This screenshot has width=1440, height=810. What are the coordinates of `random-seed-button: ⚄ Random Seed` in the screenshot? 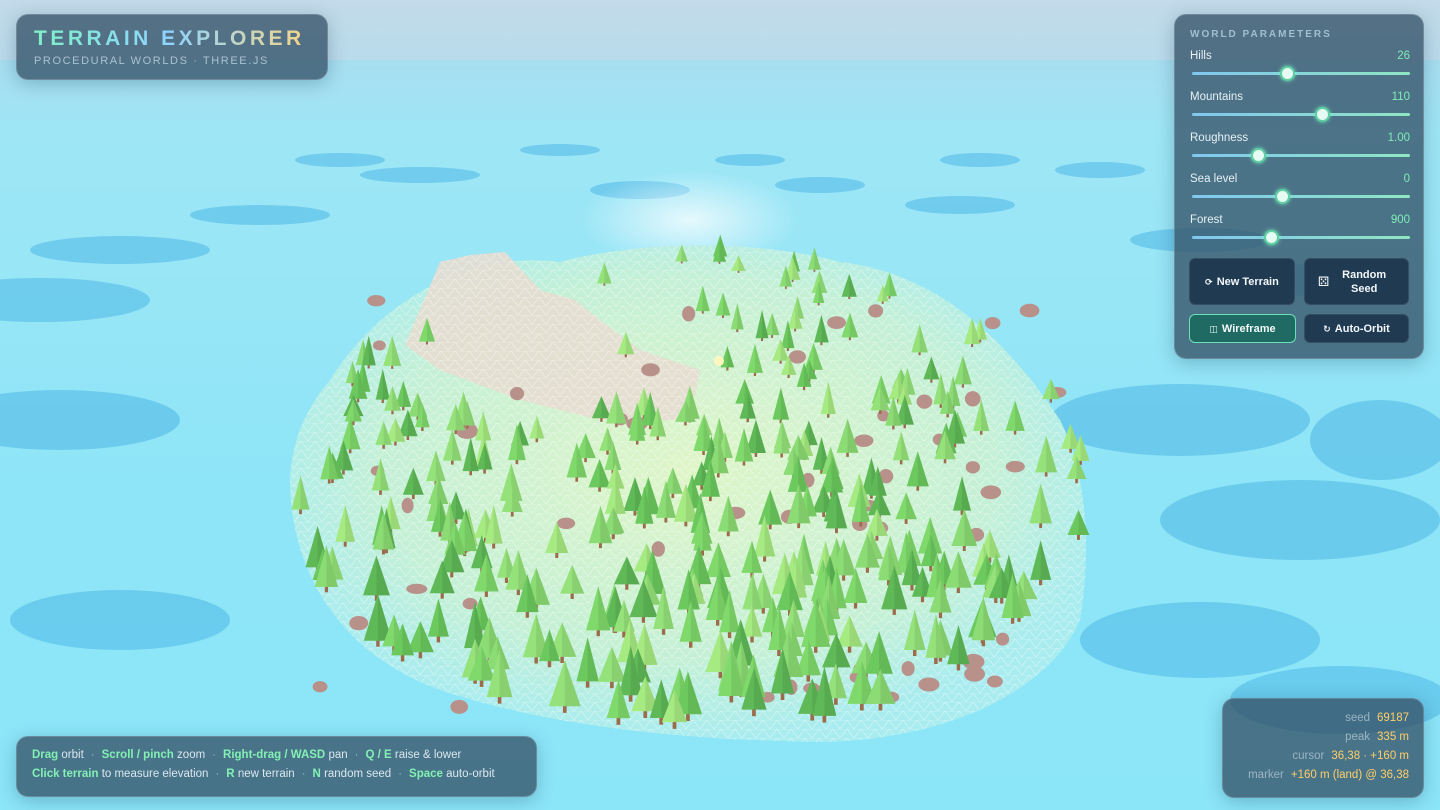 It's located at (1356, 281).